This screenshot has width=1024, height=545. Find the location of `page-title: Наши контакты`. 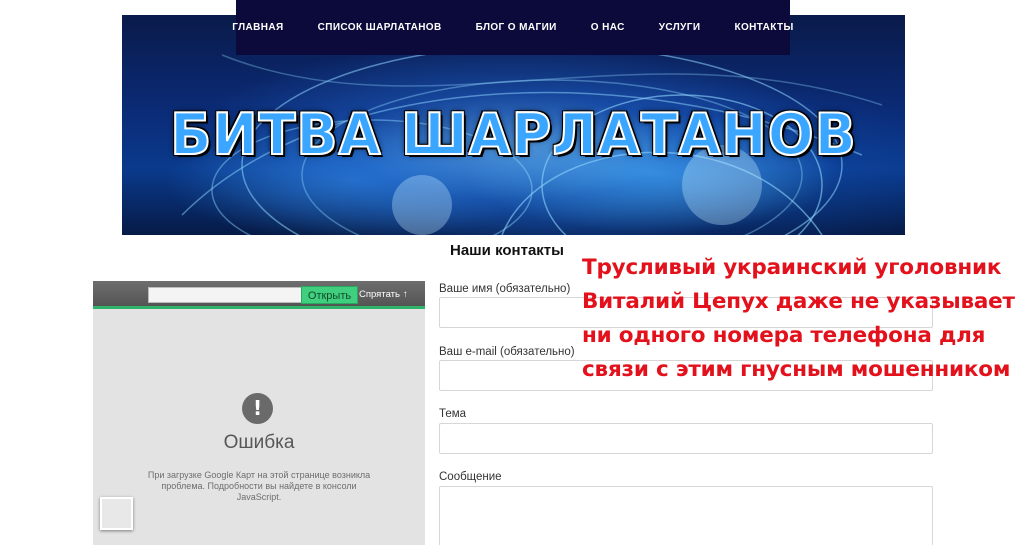

page-title: Наши контакты is located at coordinates (507, 250).